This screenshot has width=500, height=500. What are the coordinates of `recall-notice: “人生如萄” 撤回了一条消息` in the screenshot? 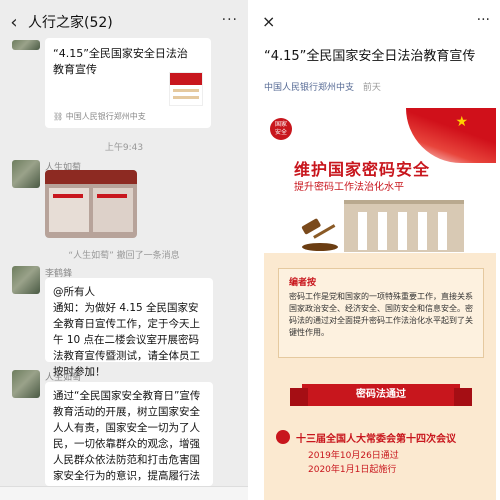 It's located at (124, 256).